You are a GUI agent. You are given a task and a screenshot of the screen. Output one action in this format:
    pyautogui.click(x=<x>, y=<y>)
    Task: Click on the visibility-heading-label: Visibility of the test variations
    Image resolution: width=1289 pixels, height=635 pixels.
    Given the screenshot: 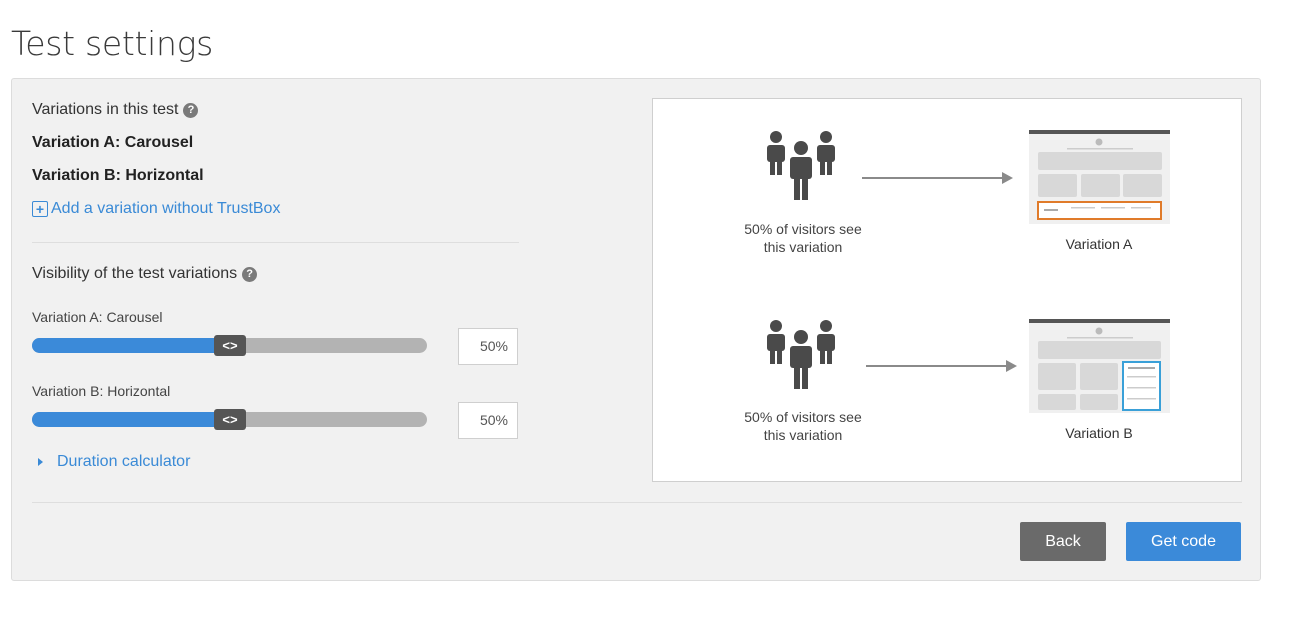 What is the action you would take?
    pyautogui.click(x=135, y=273)
    